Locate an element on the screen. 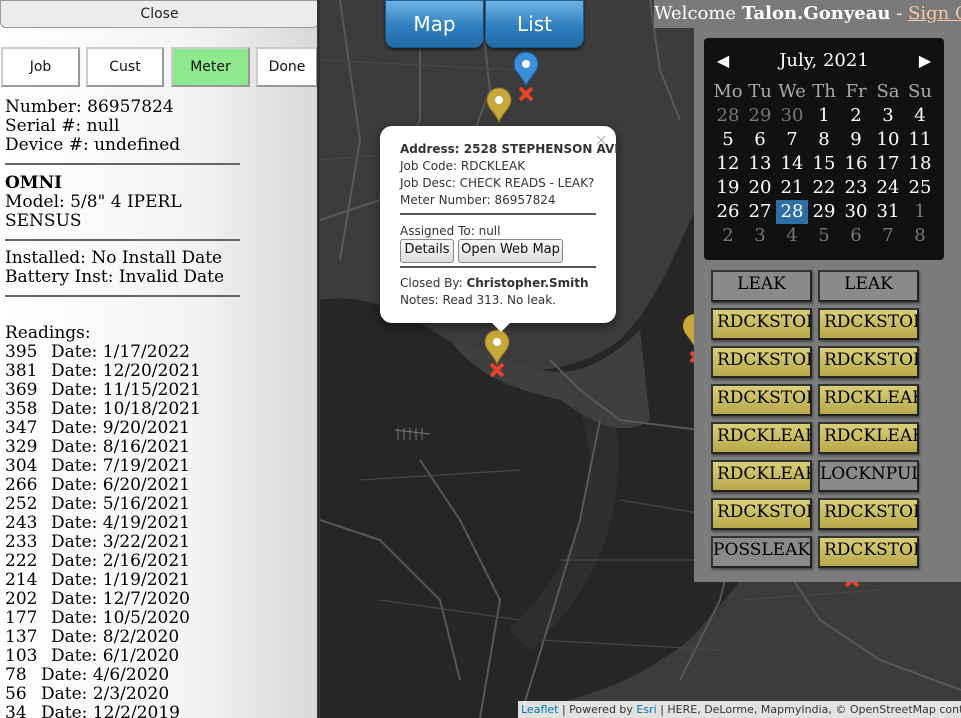  reading-value: 202 is located at coordinates (21, 599).